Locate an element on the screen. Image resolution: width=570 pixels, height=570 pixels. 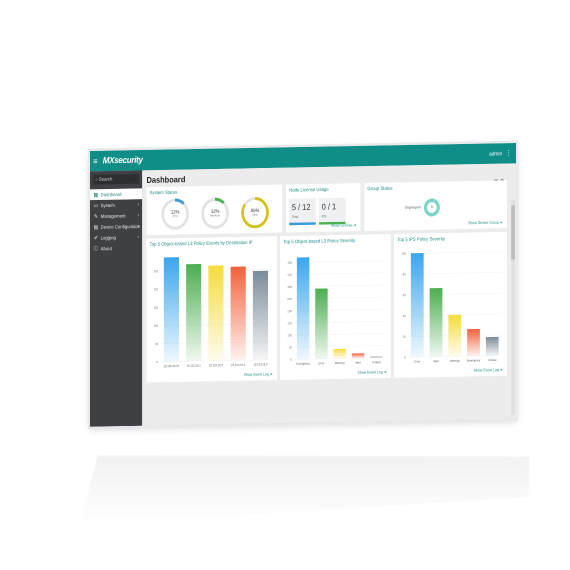
y-tick-label: 40 is located at coordinates (404, 316).